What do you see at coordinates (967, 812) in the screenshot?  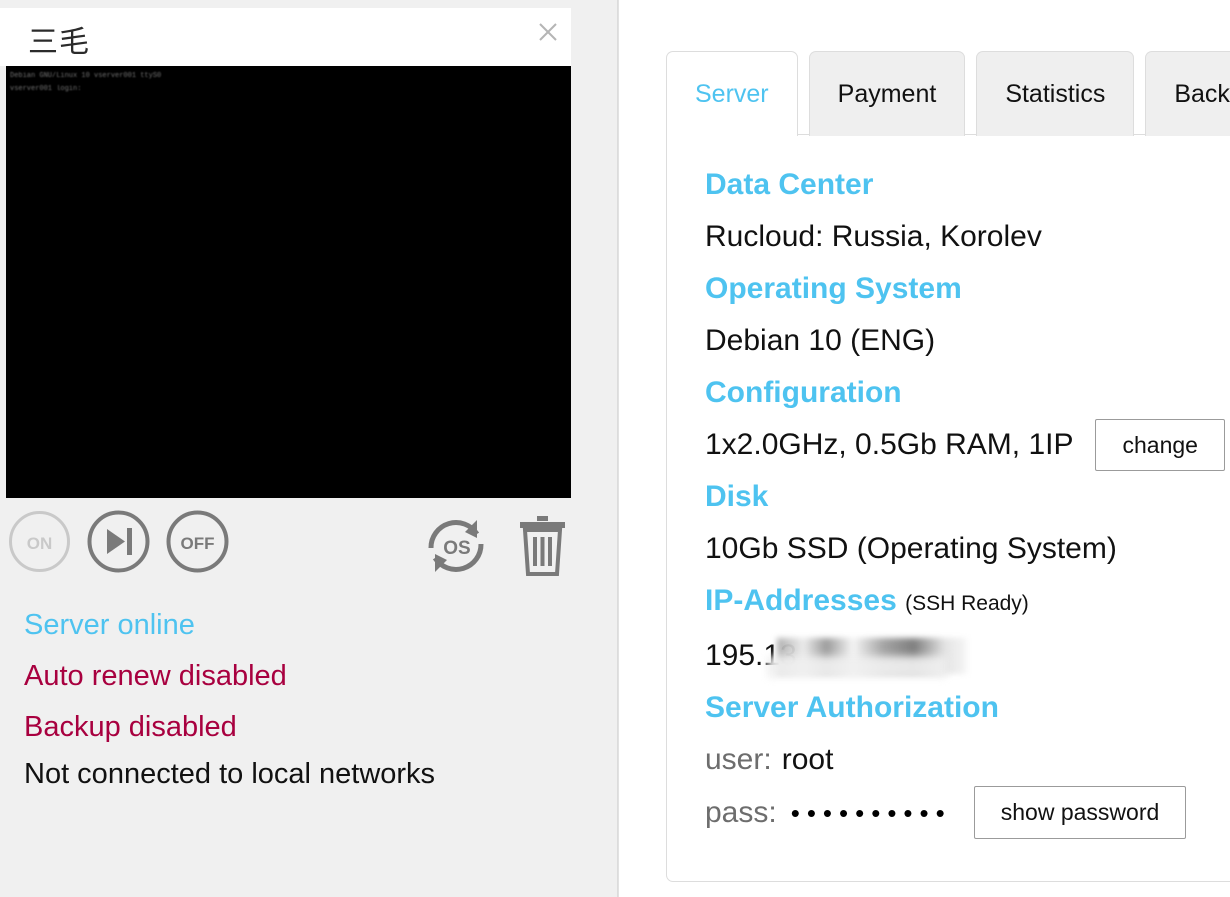 I see `auth-pass-row: pass: •••••••••• show password` at bounding box center [967, 812].